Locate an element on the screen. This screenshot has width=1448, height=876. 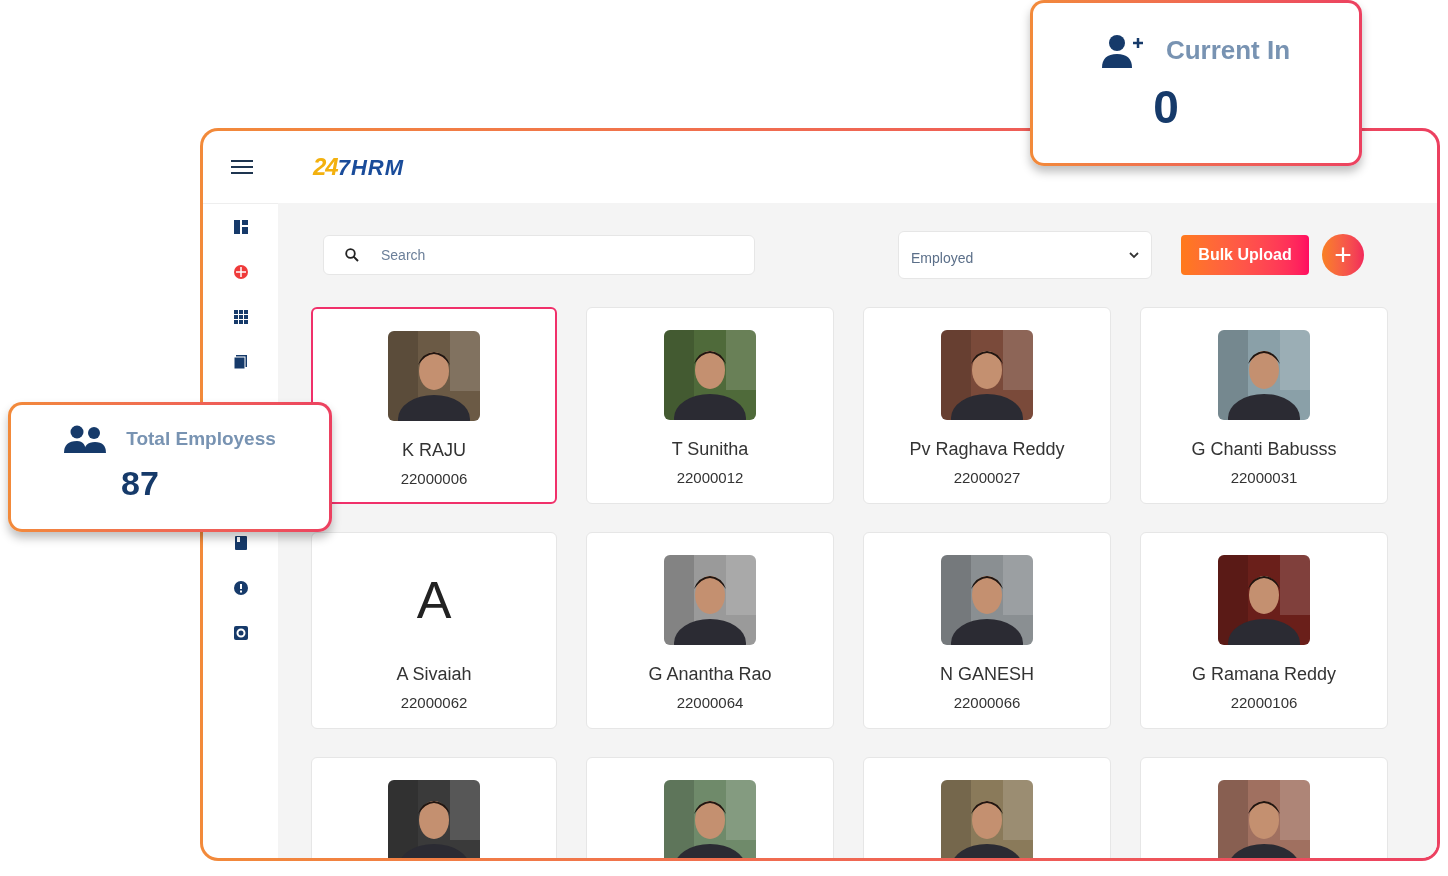
users-icon is located at coordinates (85, 439).